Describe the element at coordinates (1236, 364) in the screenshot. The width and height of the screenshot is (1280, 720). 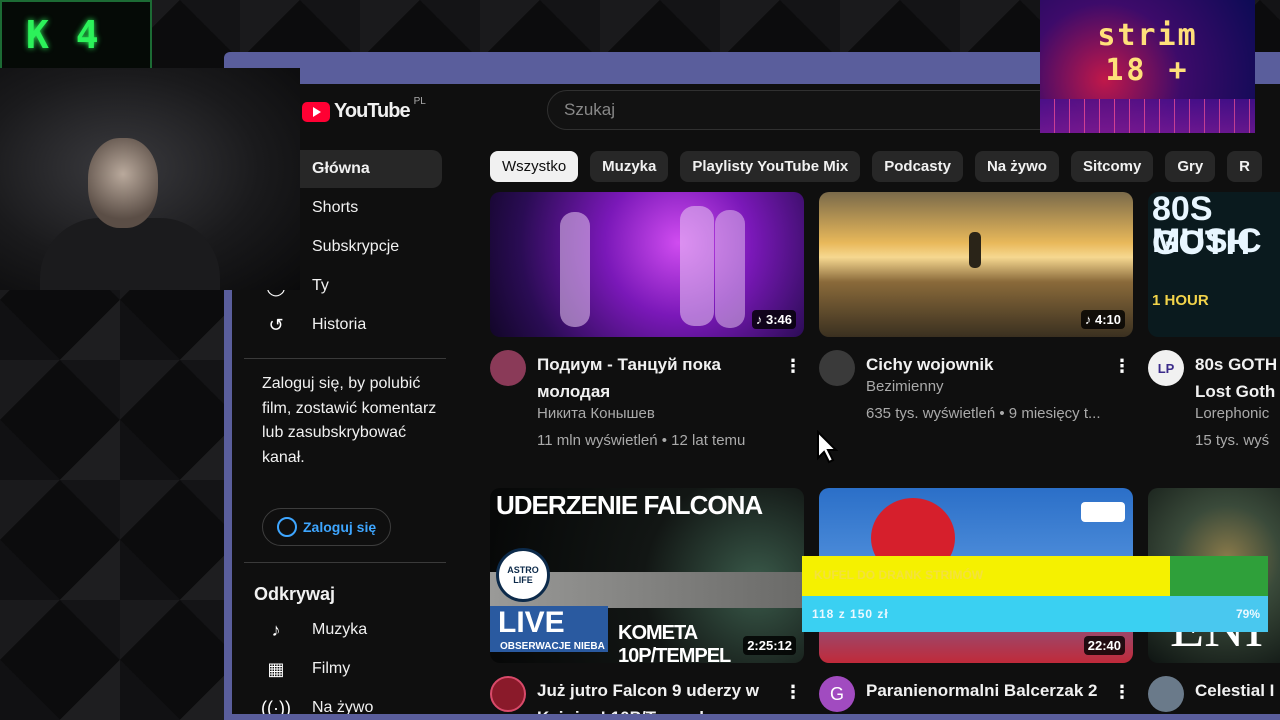
I see `video-title-line: 80s GOTH` at that location.